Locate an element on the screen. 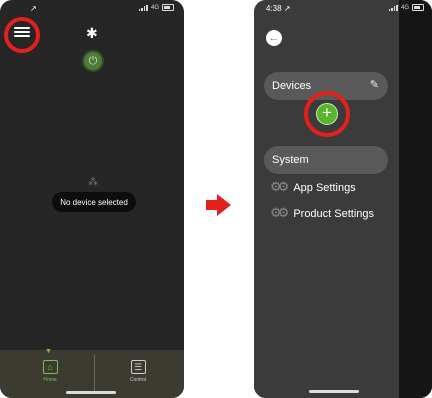 Image resolution: width=432 pixels, height=398 pixels. back-arrow-icon: ← is located at coordinates (274, 38).